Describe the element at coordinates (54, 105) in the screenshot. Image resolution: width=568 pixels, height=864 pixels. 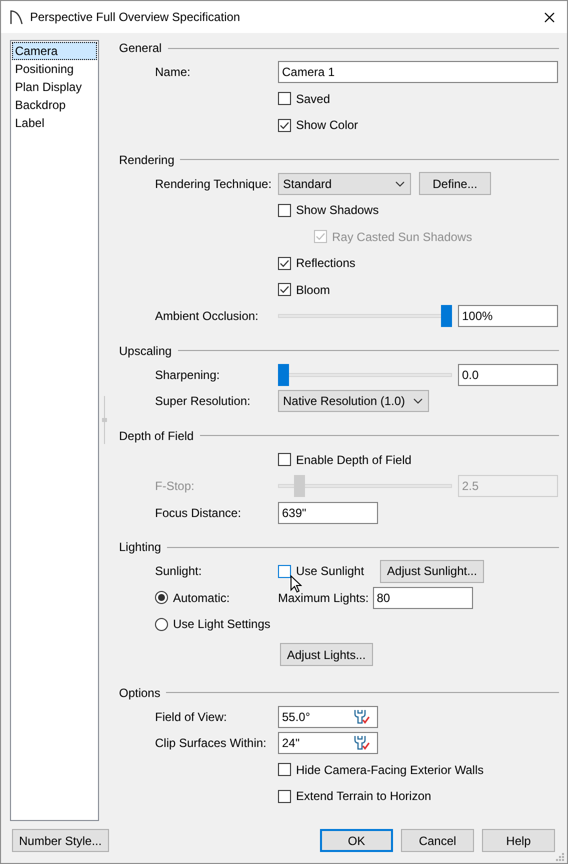
I see `sidebar-item: Backdrop` at that location.